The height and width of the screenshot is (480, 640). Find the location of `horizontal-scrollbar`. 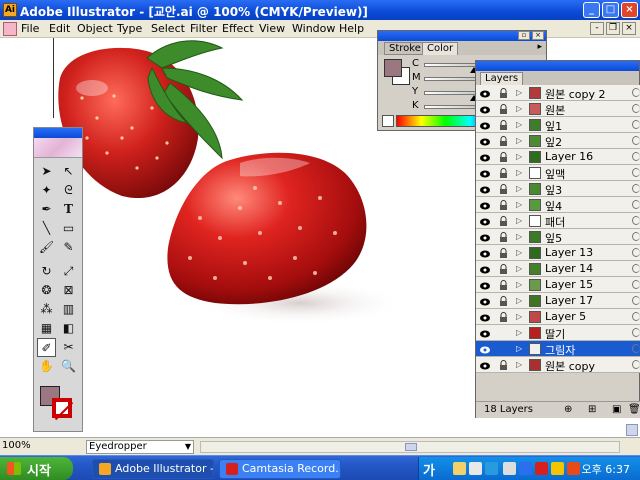

horizontal-scrollbar is located at coordinates (410, 447).